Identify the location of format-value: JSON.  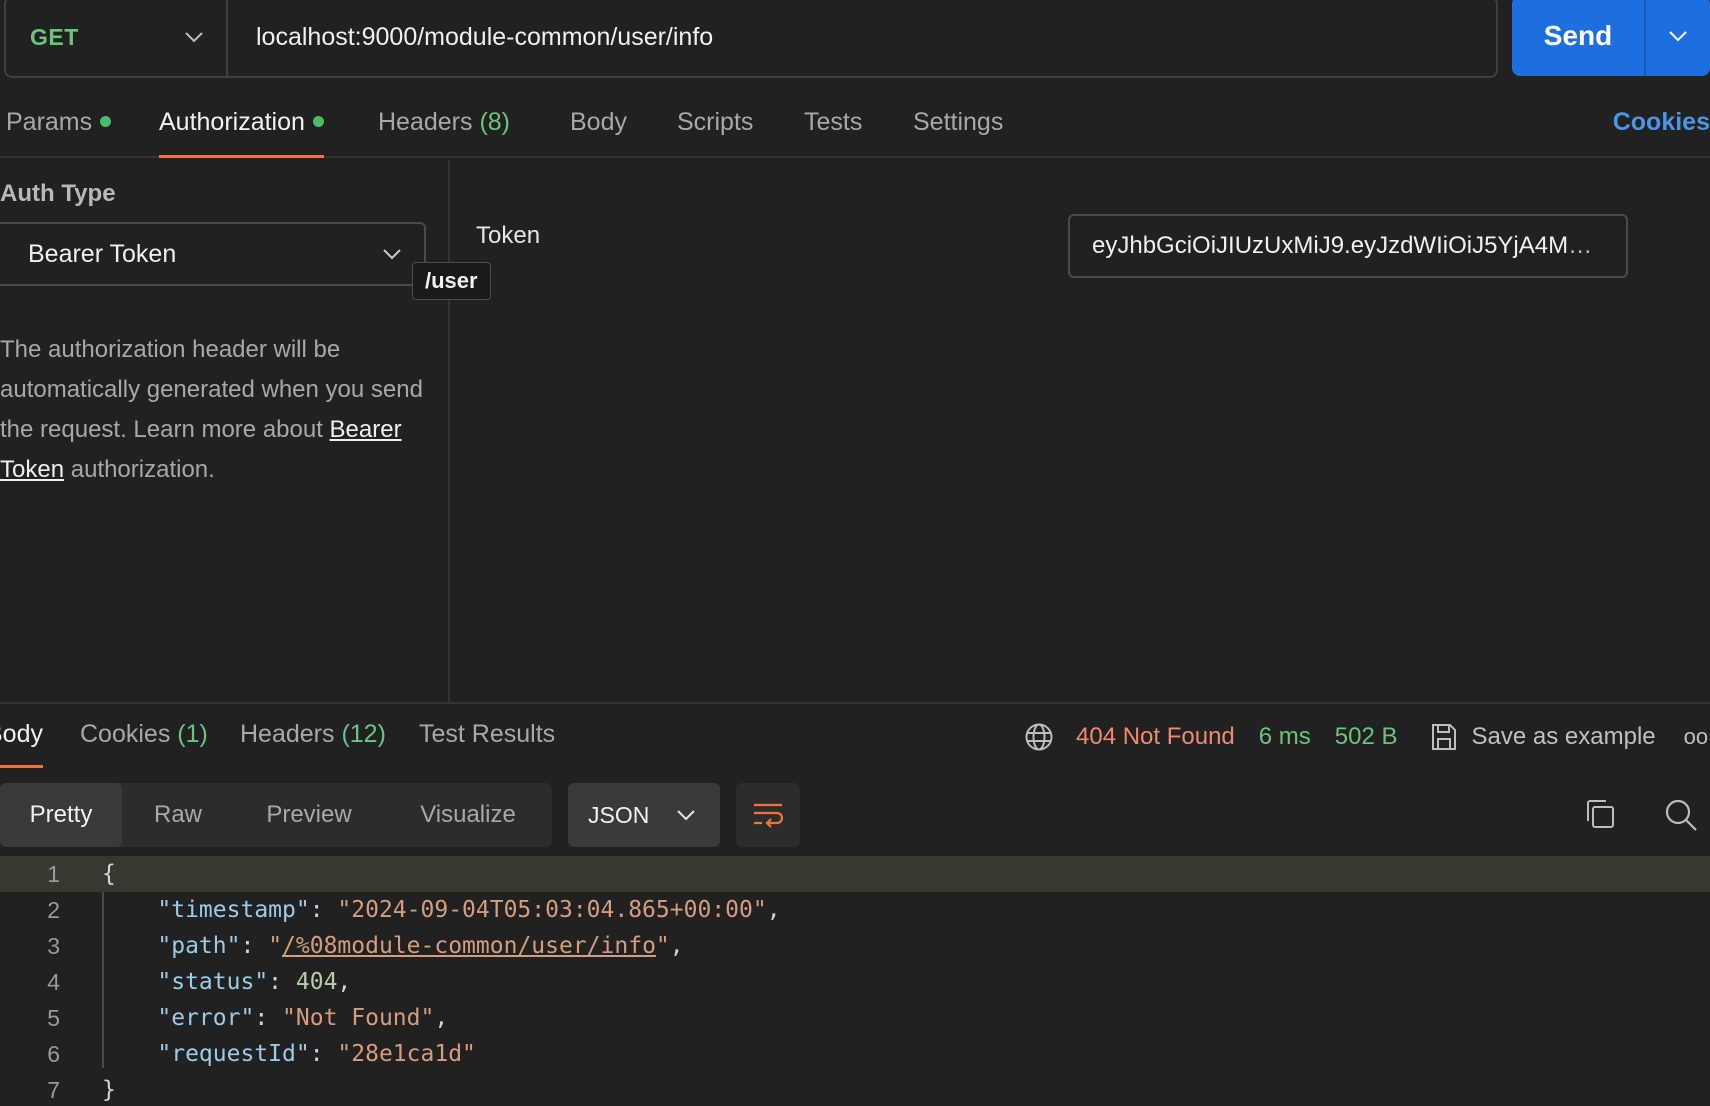
(619, 814).